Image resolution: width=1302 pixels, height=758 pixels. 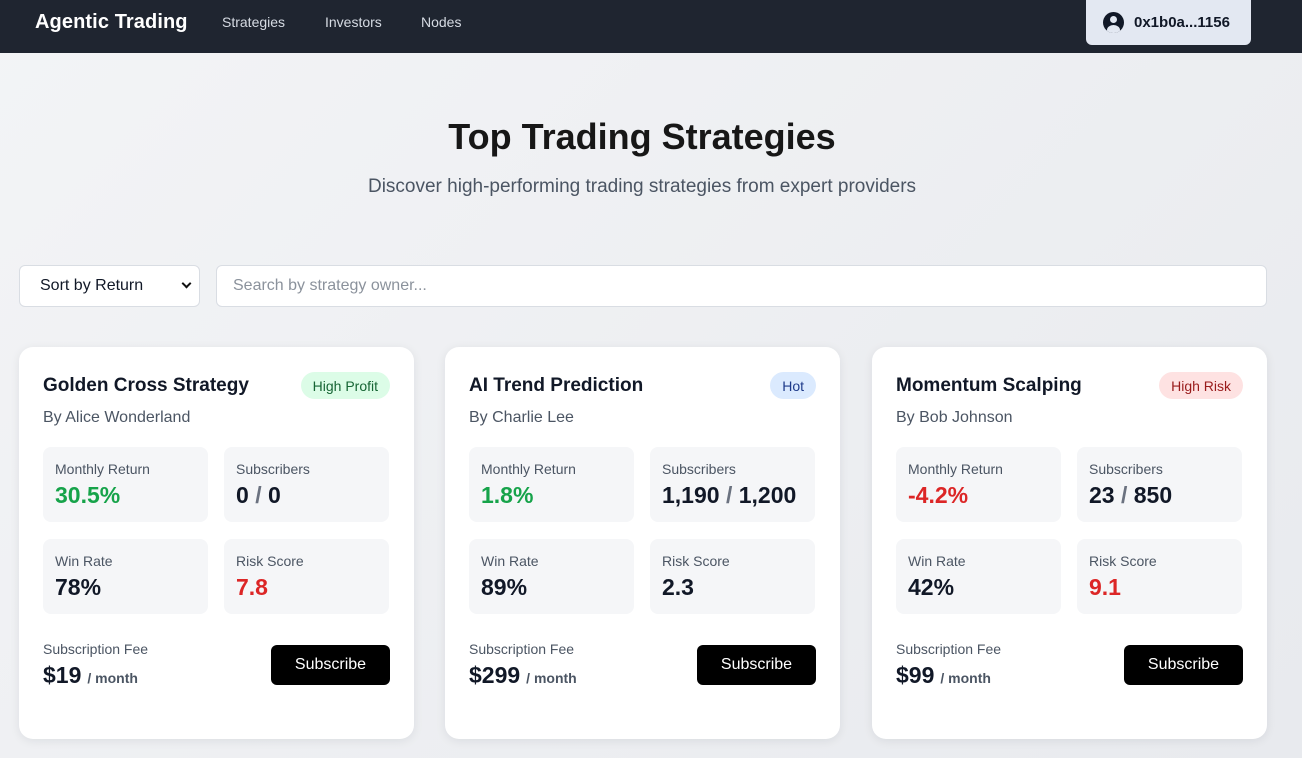 I want to click on win-rate-value: 78%, so click(x=78, y=587).